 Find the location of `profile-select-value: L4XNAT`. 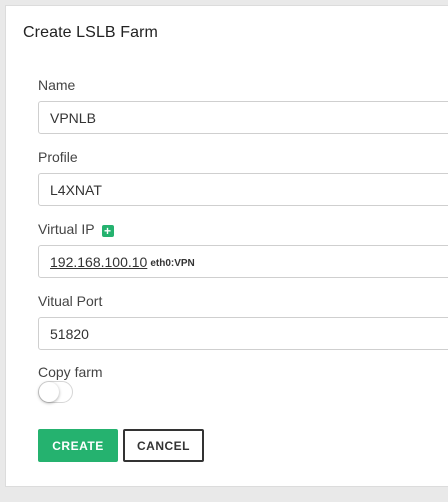

profile-select-value: L4XNAT is located at coordinates (76, 189).